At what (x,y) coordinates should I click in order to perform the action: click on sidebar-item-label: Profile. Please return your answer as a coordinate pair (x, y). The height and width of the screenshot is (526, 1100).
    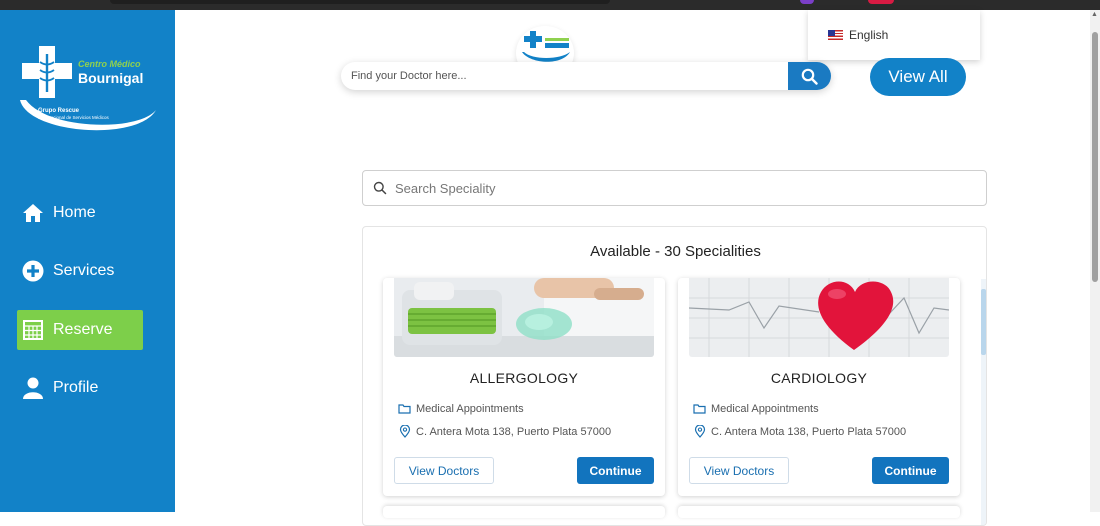
    Looking at the image, I should click on (76, 387).